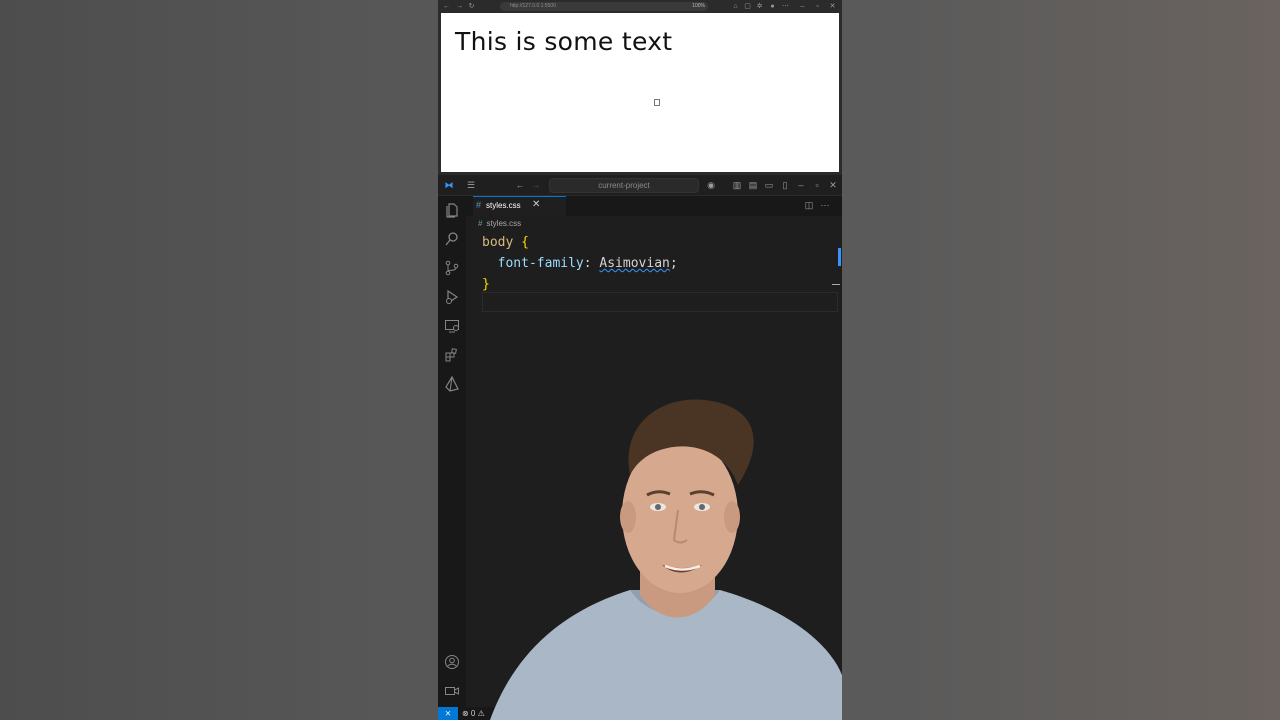 The height and width of the screenshot is (720, 1280). What do you see at coordinates (833, 185) in the screenshot?
I see `win-close-icon: ✕` at bounding box center [833, 185].